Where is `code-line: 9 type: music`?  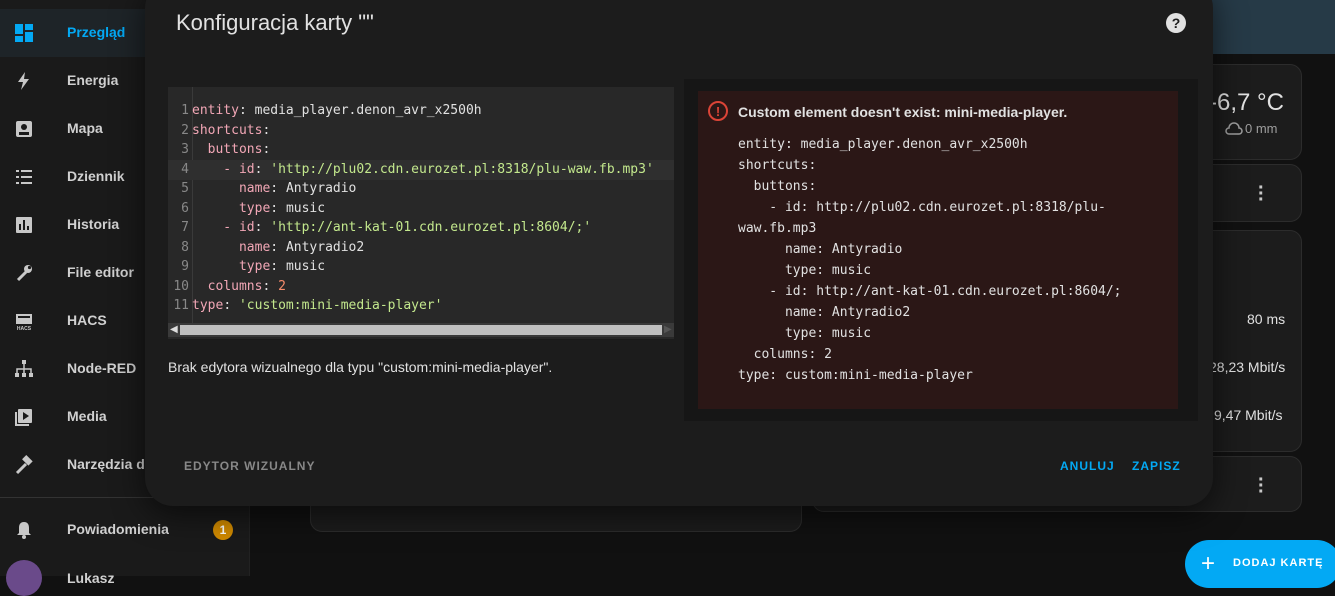
code-line: 9 type: music is located at coordinates (421, 267).